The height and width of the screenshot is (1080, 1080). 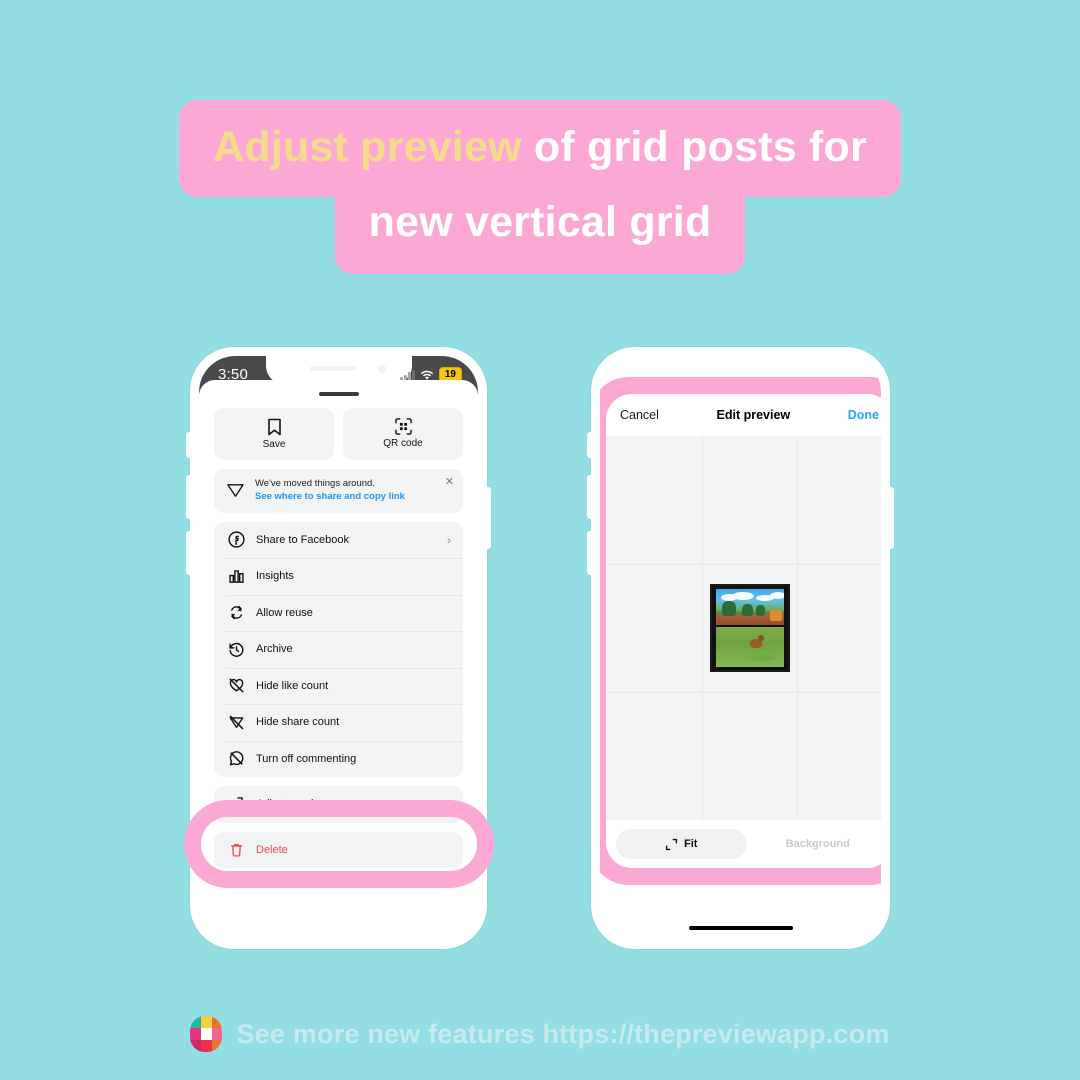 What do you see at coordinates (236, 722) in the screenshot?
I see `paper-plane-slash-icon` at bounding box center [236, 722].